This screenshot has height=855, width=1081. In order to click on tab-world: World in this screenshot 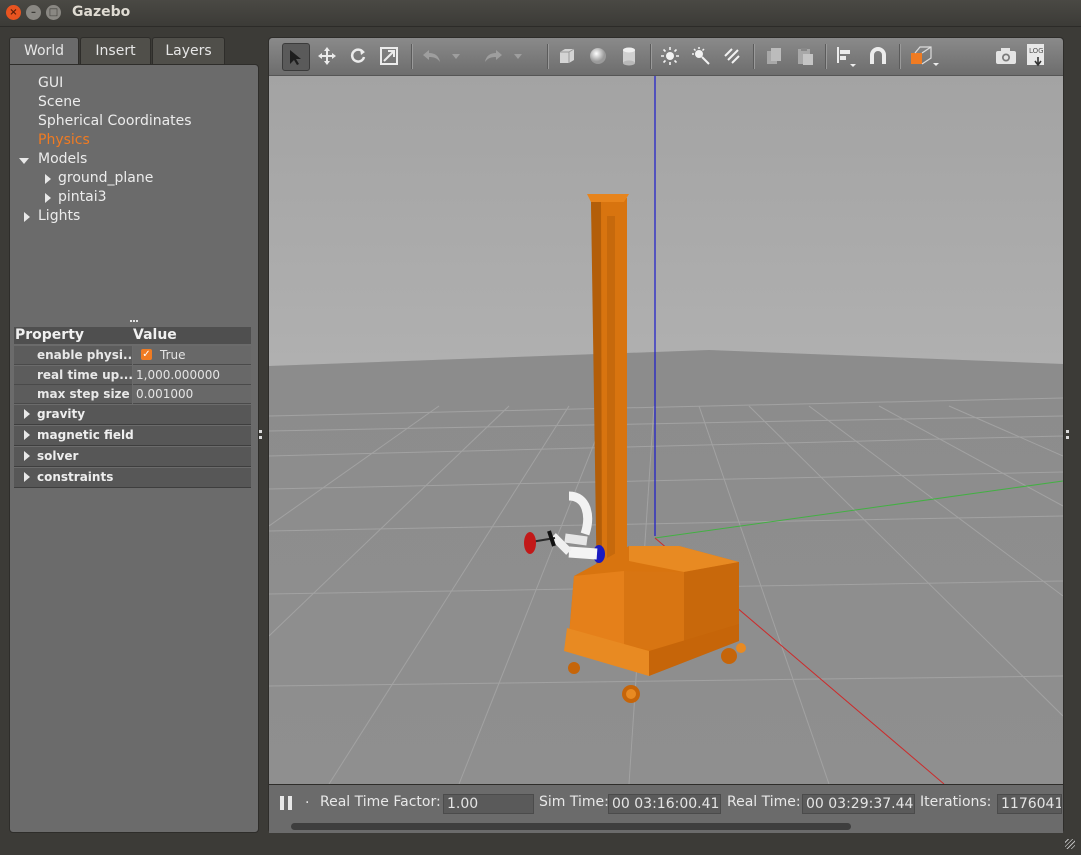, I will do `click(44, 51)`.